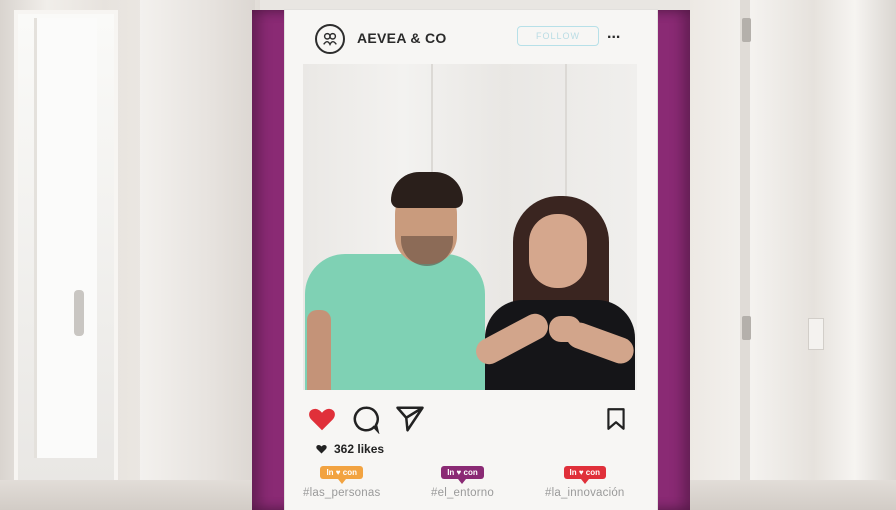  What do you see at coordinates (558, 251) in the screenshot?
I see `woman-face` at bounding box center [558, 251].